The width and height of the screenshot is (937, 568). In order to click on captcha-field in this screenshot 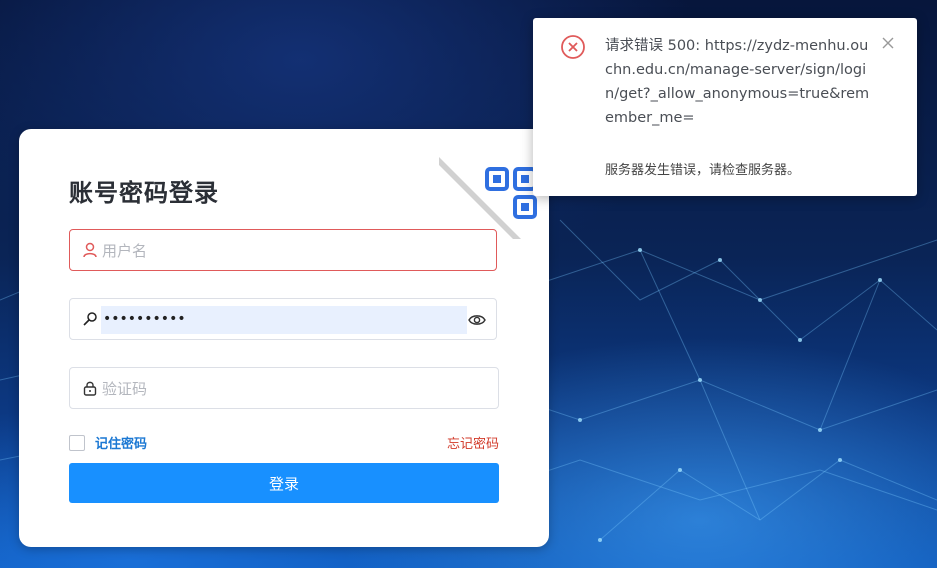, I will do `click(284, 388)`.